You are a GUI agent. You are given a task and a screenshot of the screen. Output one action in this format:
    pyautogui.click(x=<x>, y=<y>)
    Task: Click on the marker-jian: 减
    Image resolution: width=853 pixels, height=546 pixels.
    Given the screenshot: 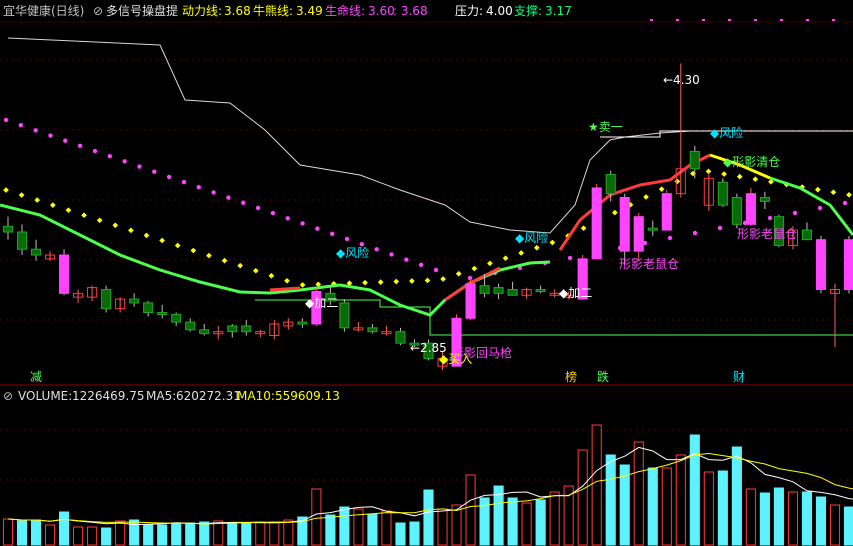 What is the action you would take?
    pyautogui.click(x=36, y=377)
    